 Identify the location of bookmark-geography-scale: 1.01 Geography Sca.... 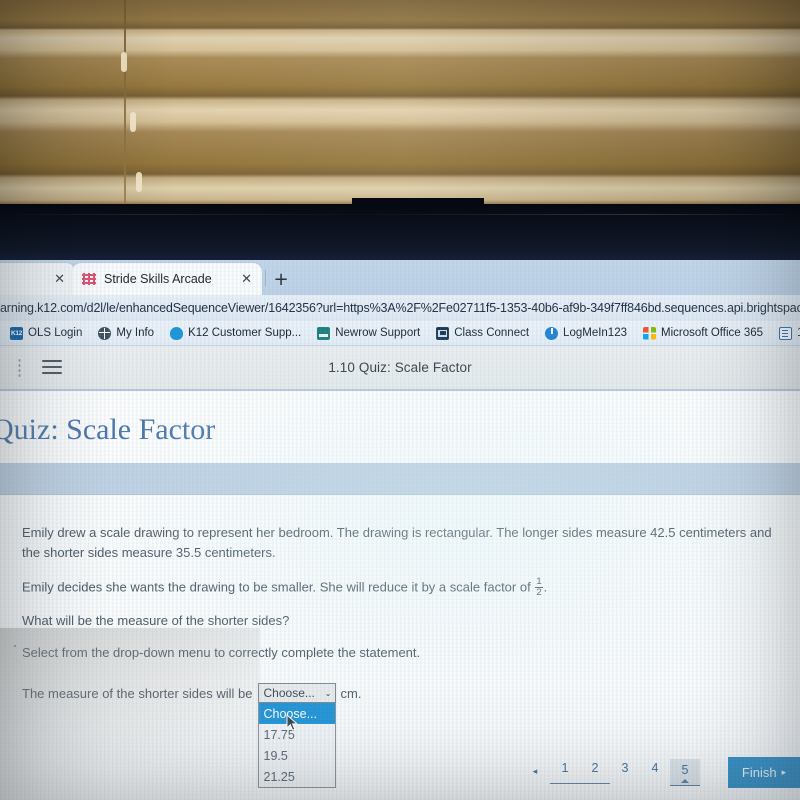
(785, 333).